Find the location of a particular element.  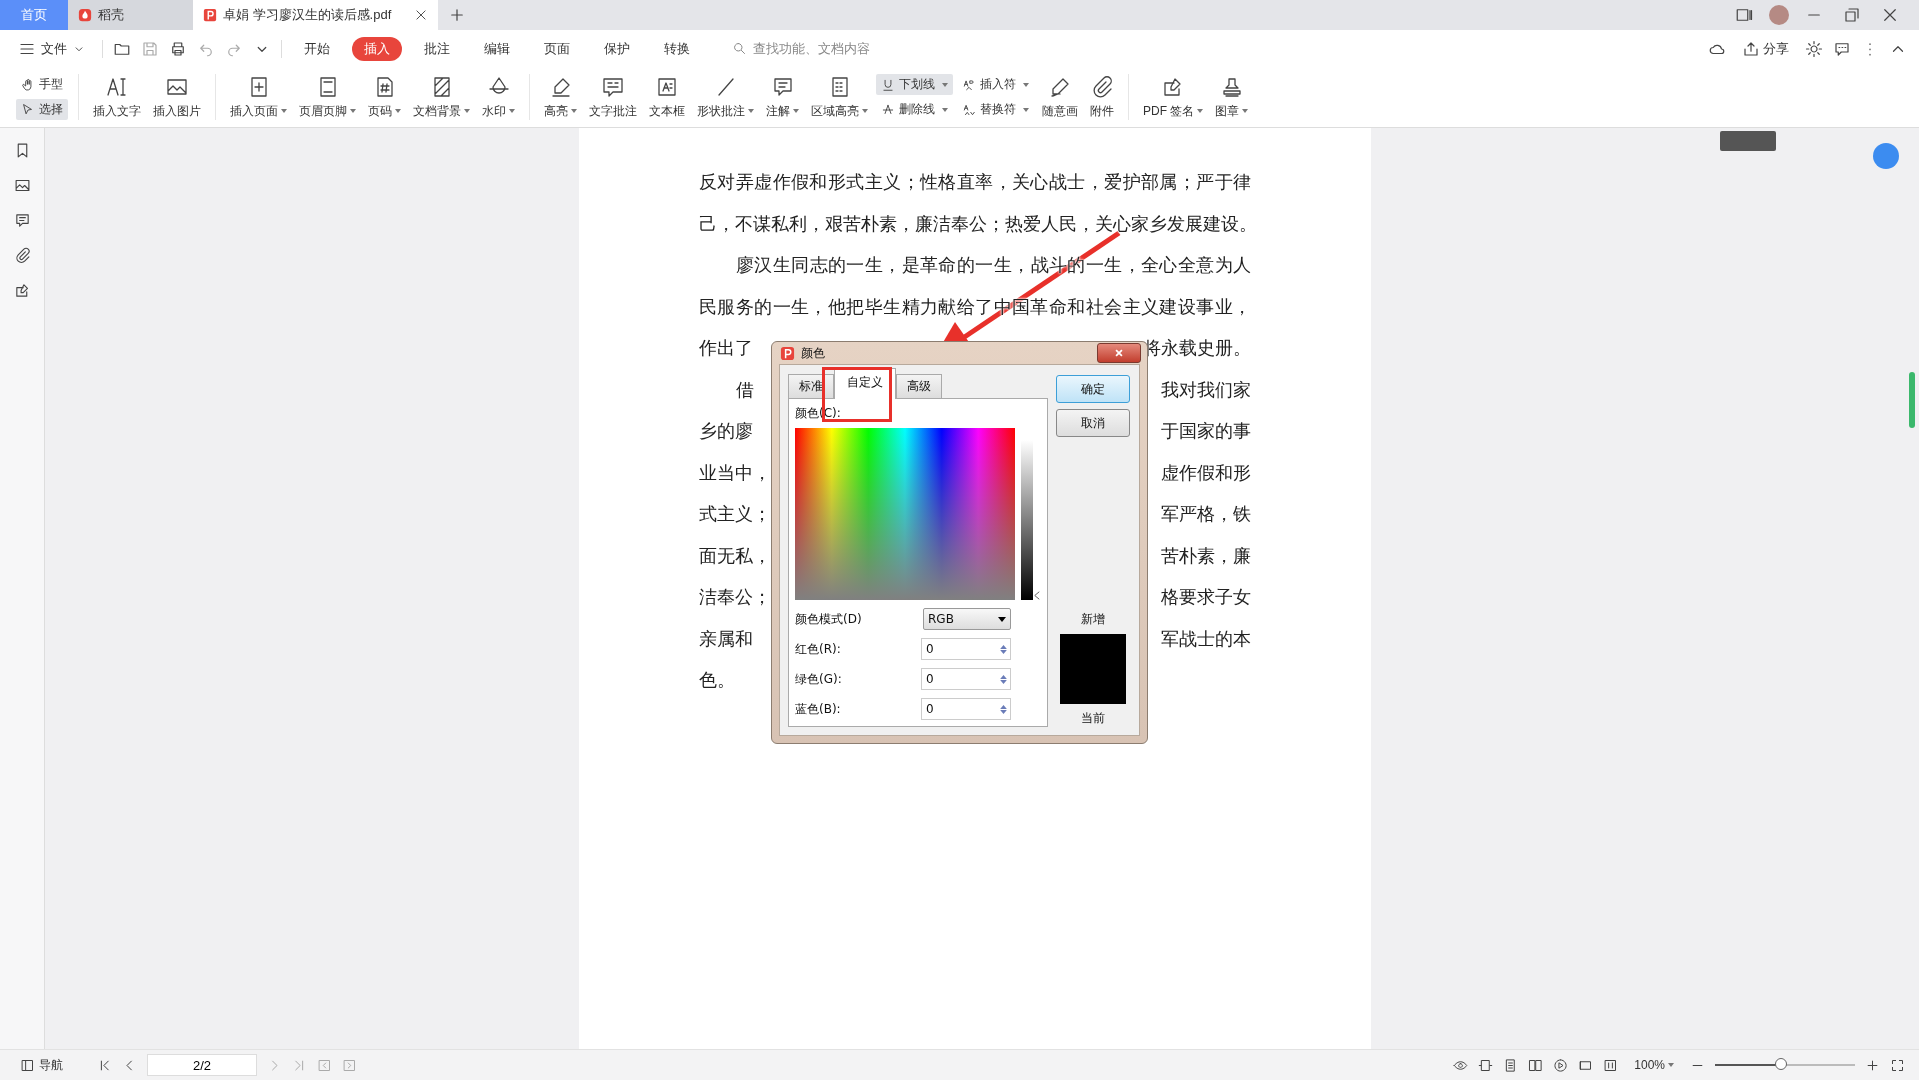

search-icon is located at coordinates (739, 48).